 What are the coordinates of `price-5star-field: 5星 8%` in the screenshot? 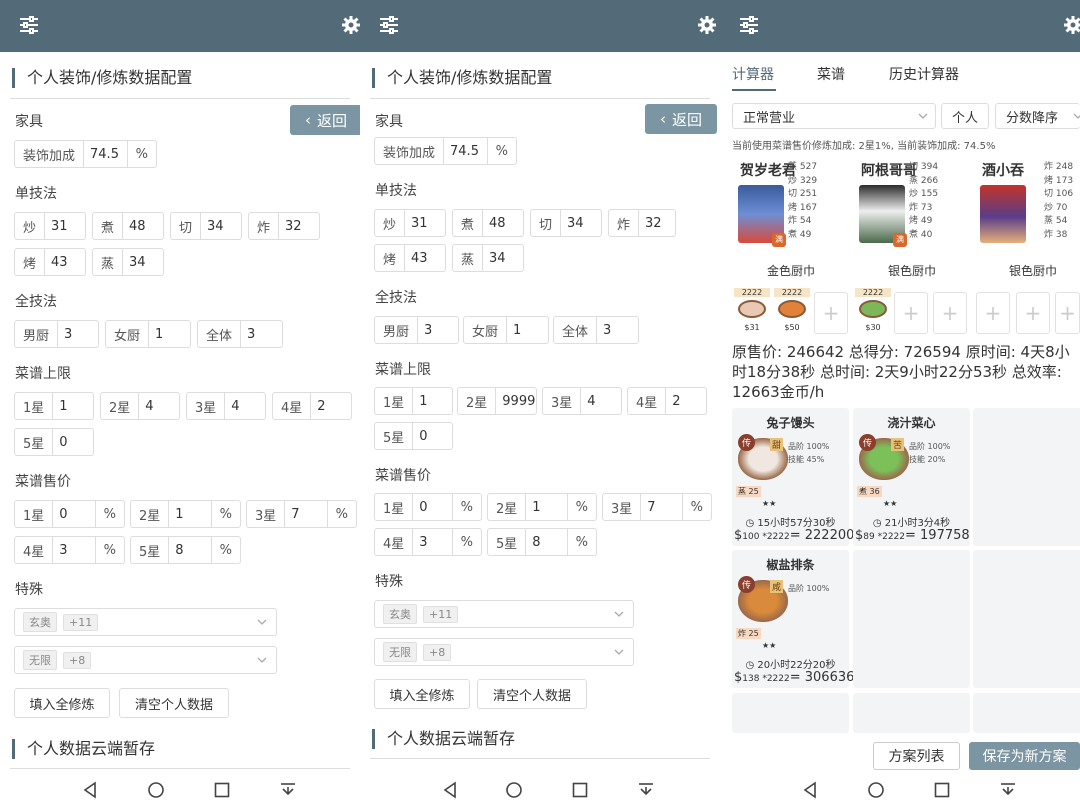 It's located at (542, 542).